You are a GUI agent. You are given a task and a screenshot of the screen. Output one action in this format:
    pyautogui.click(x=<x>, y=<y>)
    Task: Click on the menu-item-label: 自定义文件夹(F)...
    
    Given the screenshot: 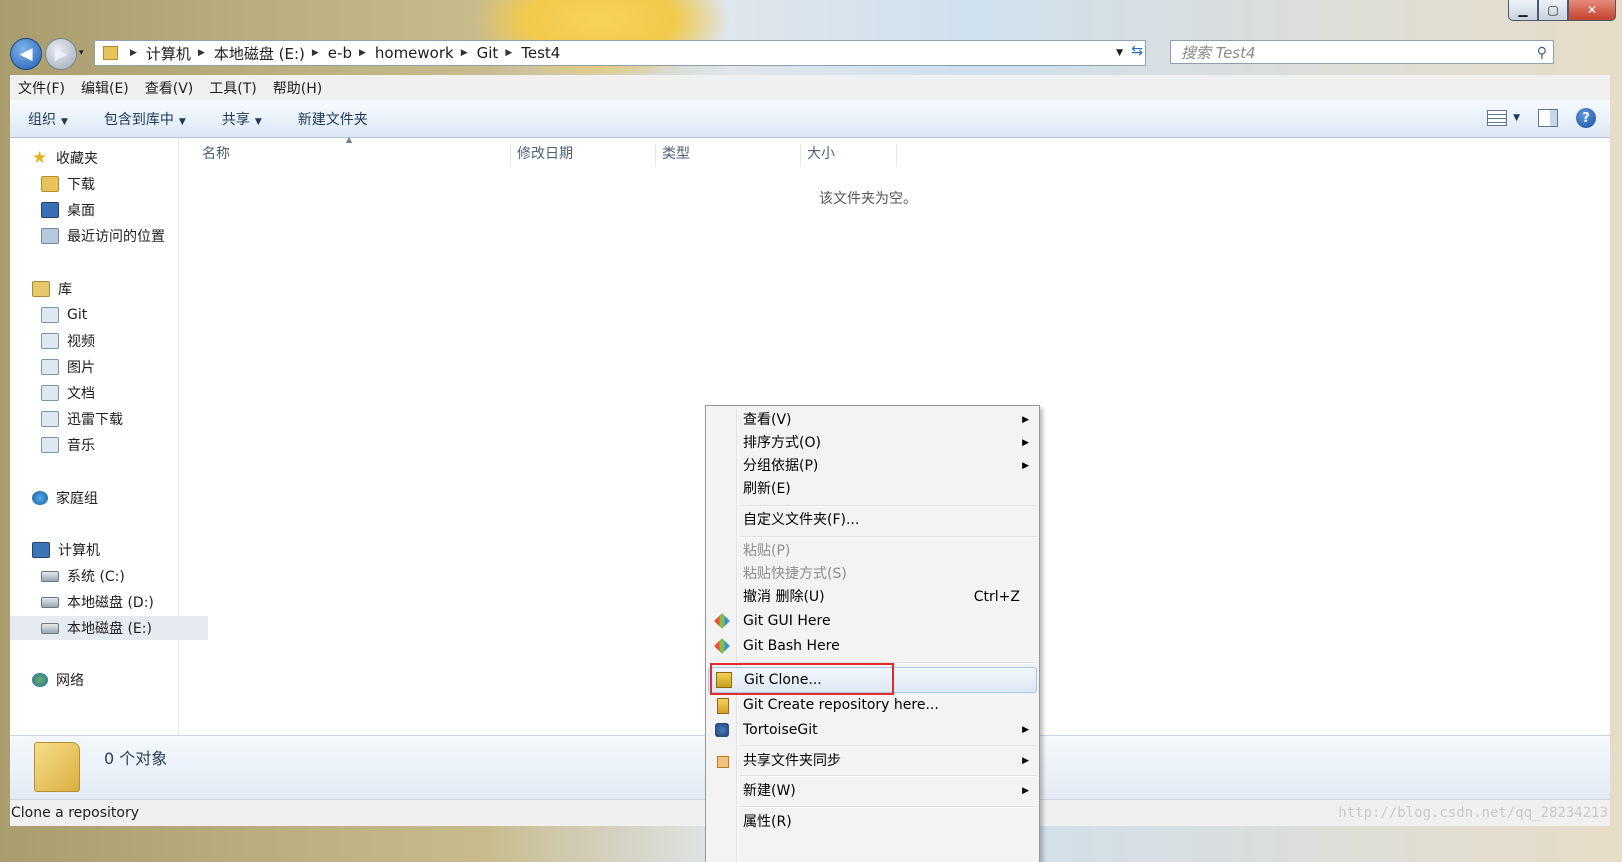 What is the action you would take?
    pyautogui.click(x=801, y=520)
    